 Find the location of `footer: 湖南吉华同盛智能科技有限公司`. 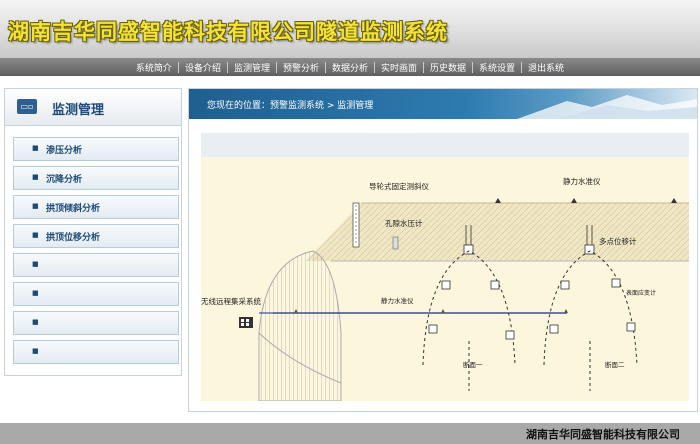

footer: 湖南吉华同盛智能科技有限公司 is located at coordinates (350, 433).